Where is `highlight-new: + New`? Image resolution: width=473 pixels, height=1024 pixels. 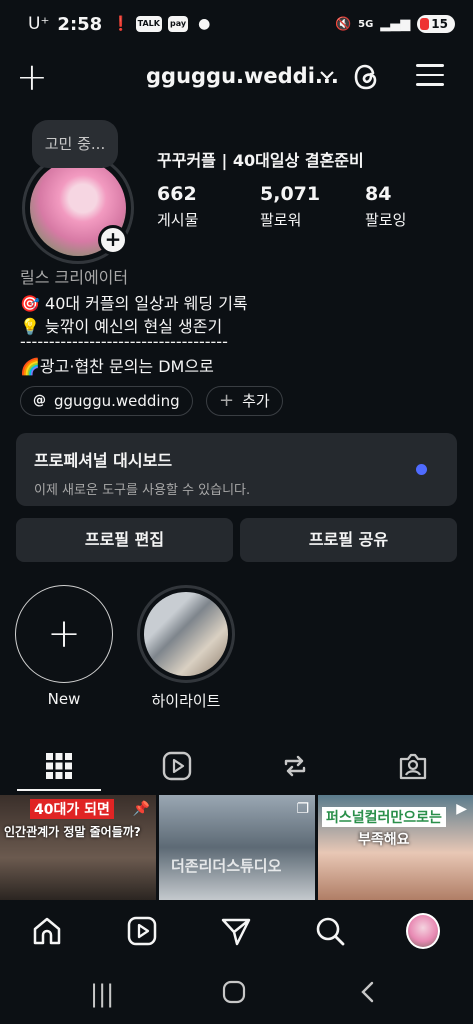 highlight-new: + New is located at coordinates (64, 646).